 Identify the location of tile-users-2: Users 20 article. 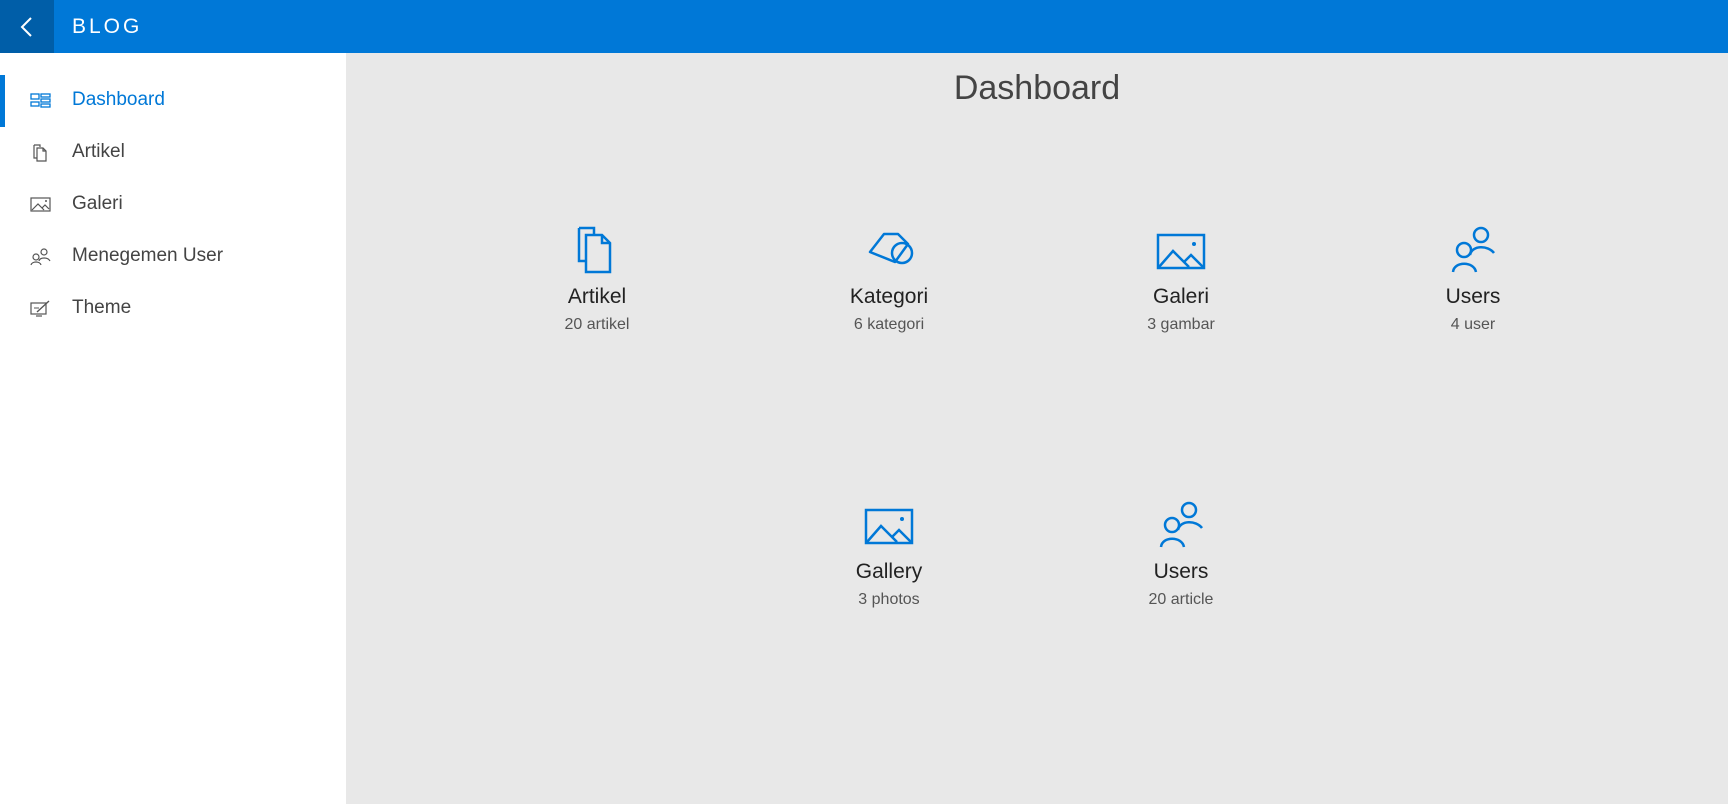
(1181, 560).